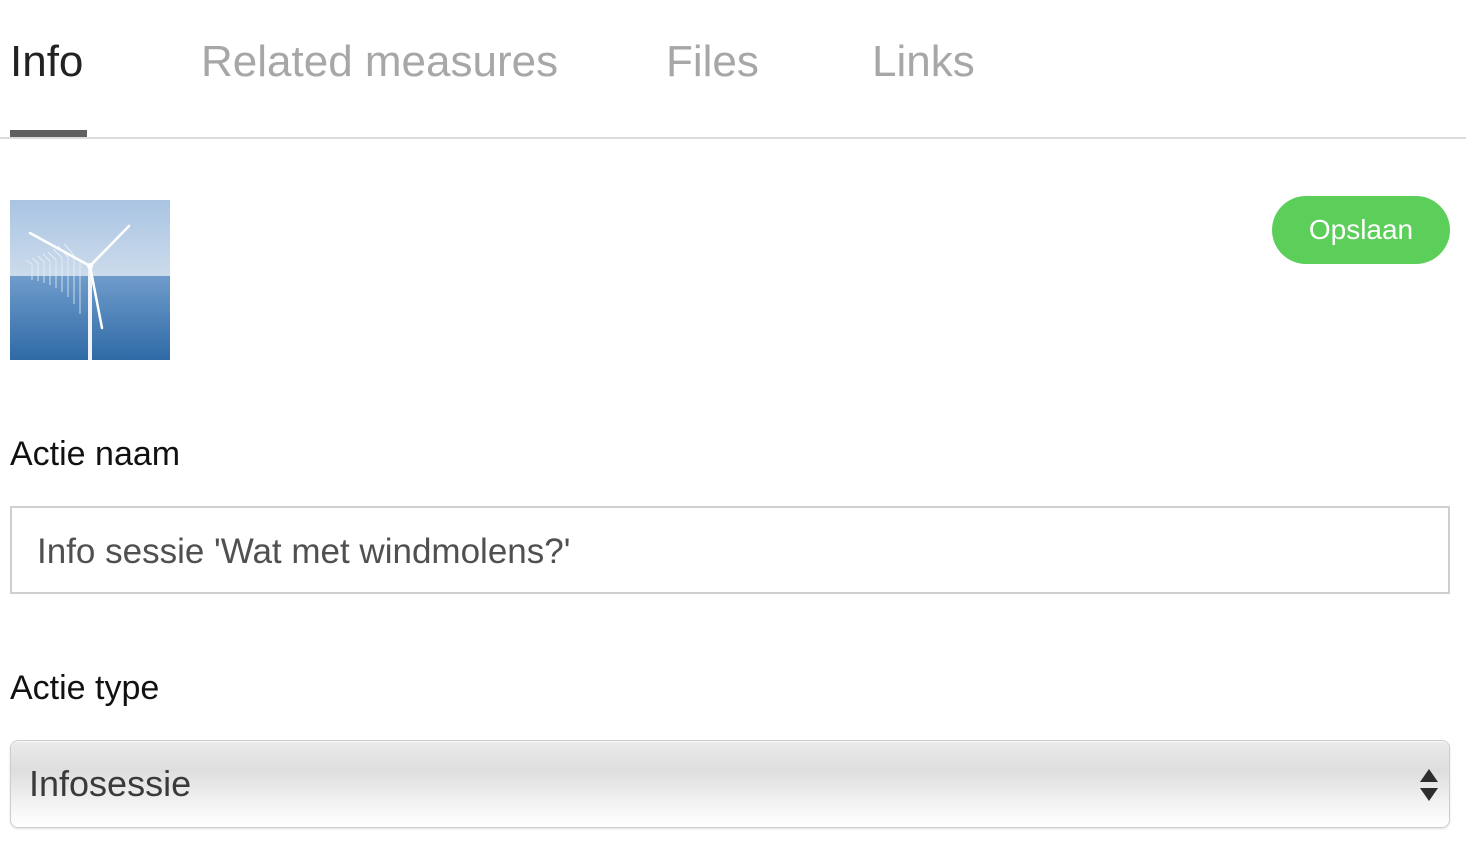  I want to click on tab-links: Links, so click(923, 62).